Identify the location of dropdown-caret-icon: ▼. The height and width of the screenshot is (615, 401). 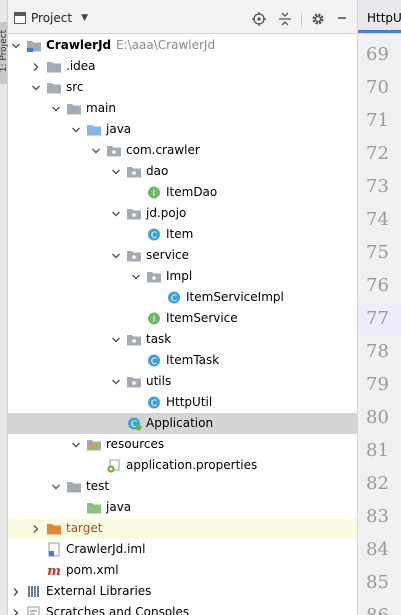
(84, 18).